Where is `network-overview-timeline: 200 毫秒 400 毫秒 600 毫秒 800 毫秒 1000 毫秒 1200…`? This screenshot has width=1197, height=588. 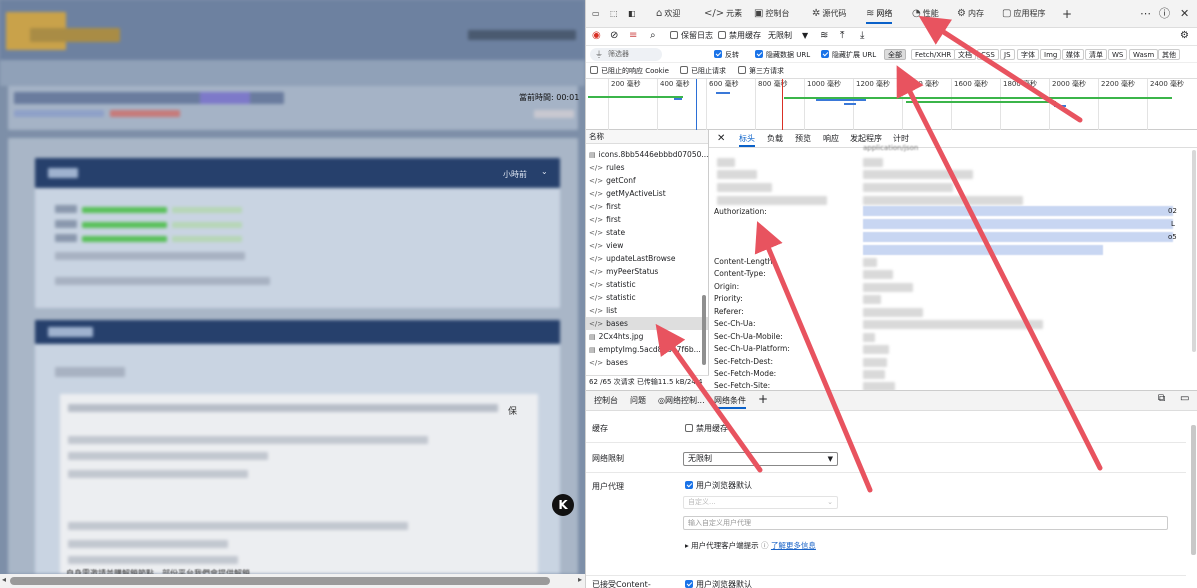 network-overview-timeline: 200 毫秒 400 毫秒 600 毫秒 800 毫秒 1000 毫秒 1200… is located at coordinates (891, 104).